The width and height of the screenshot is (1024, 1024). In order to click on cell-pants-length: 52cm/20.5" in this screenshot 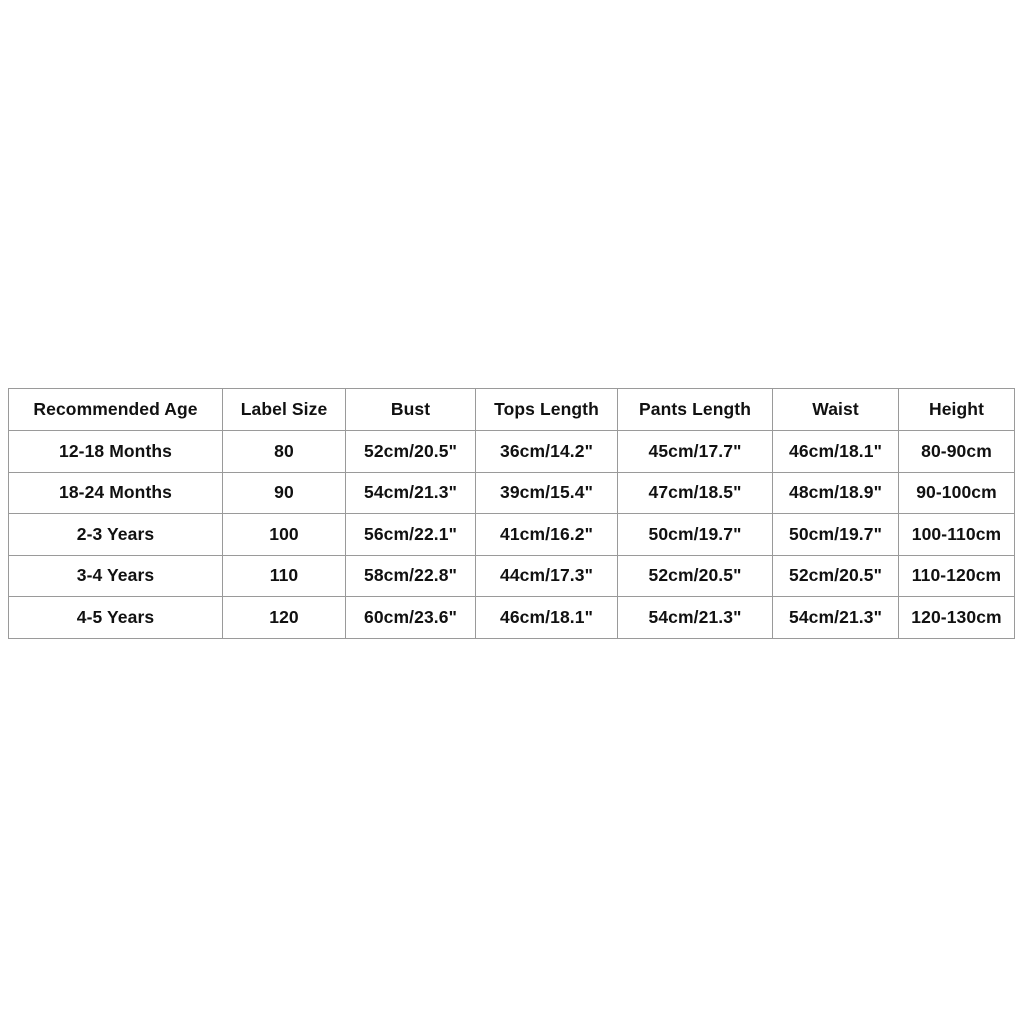, I will do `click(695, 575)`.